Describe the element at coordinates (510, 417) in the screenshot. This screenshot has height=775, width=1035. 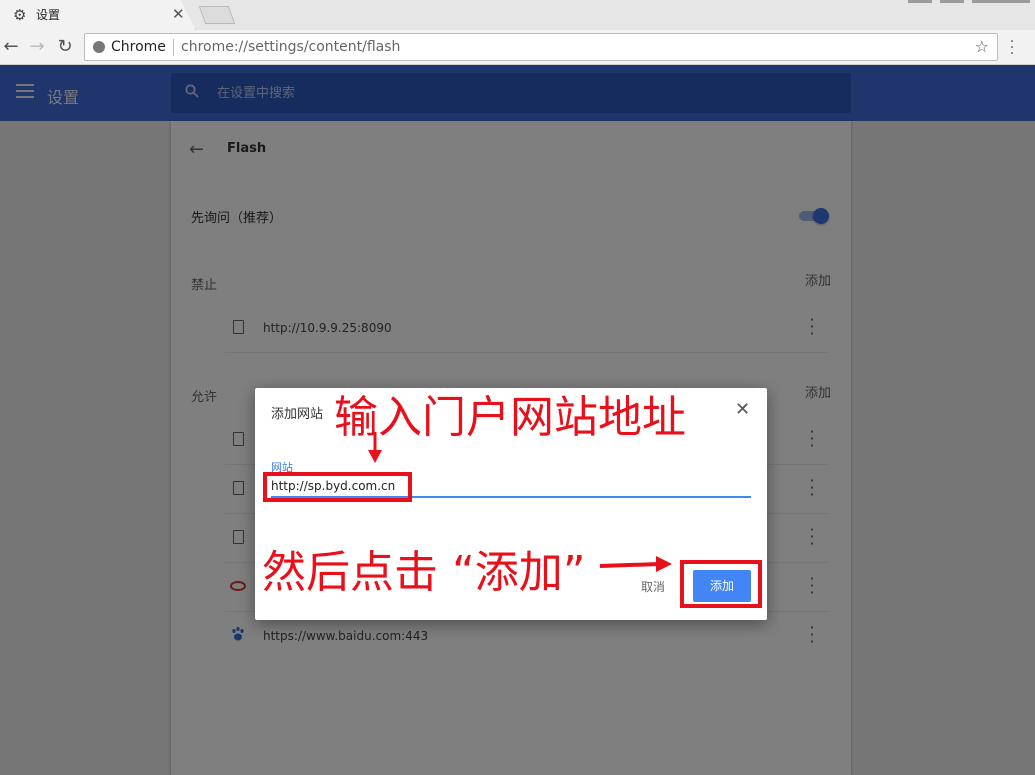
I see `annotation-text-enter-url: 输入门户网站地址` at that location.